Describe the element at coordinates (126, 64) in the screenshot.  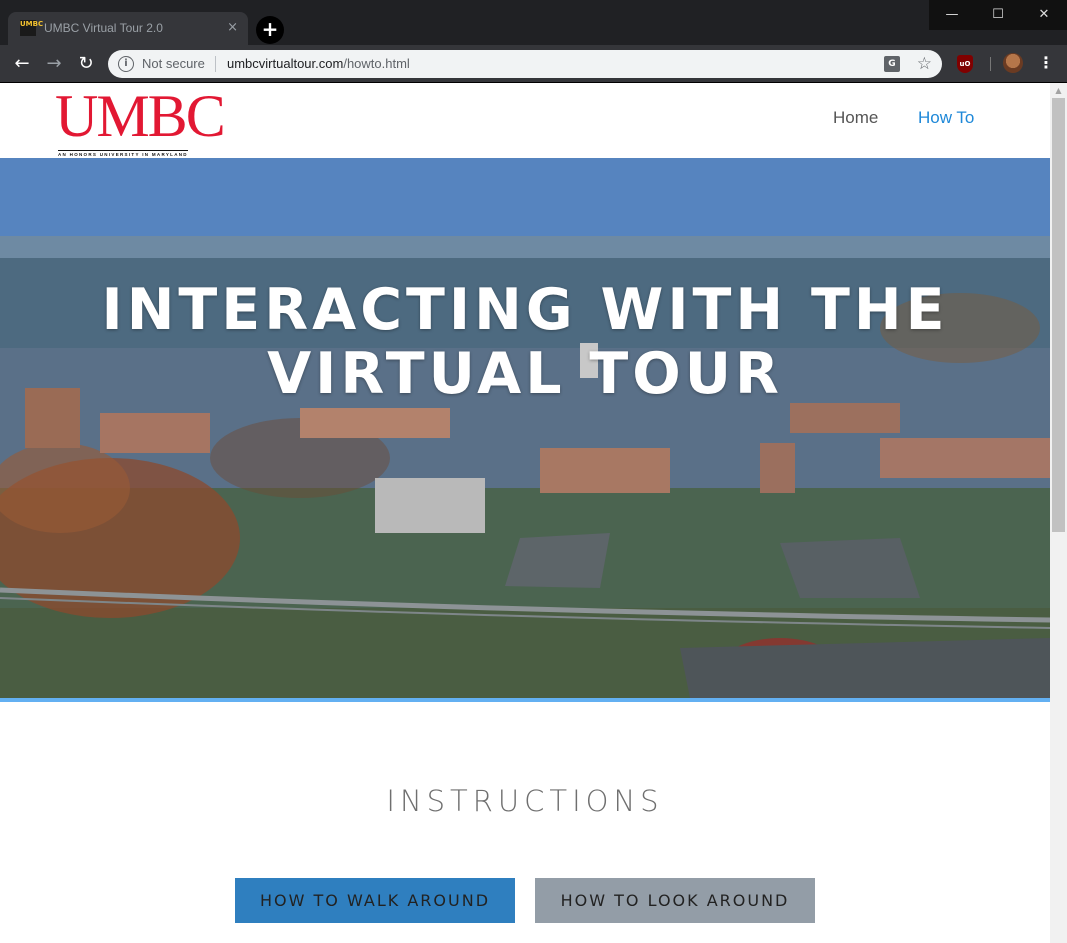
I see `info-icon: i` at that location.